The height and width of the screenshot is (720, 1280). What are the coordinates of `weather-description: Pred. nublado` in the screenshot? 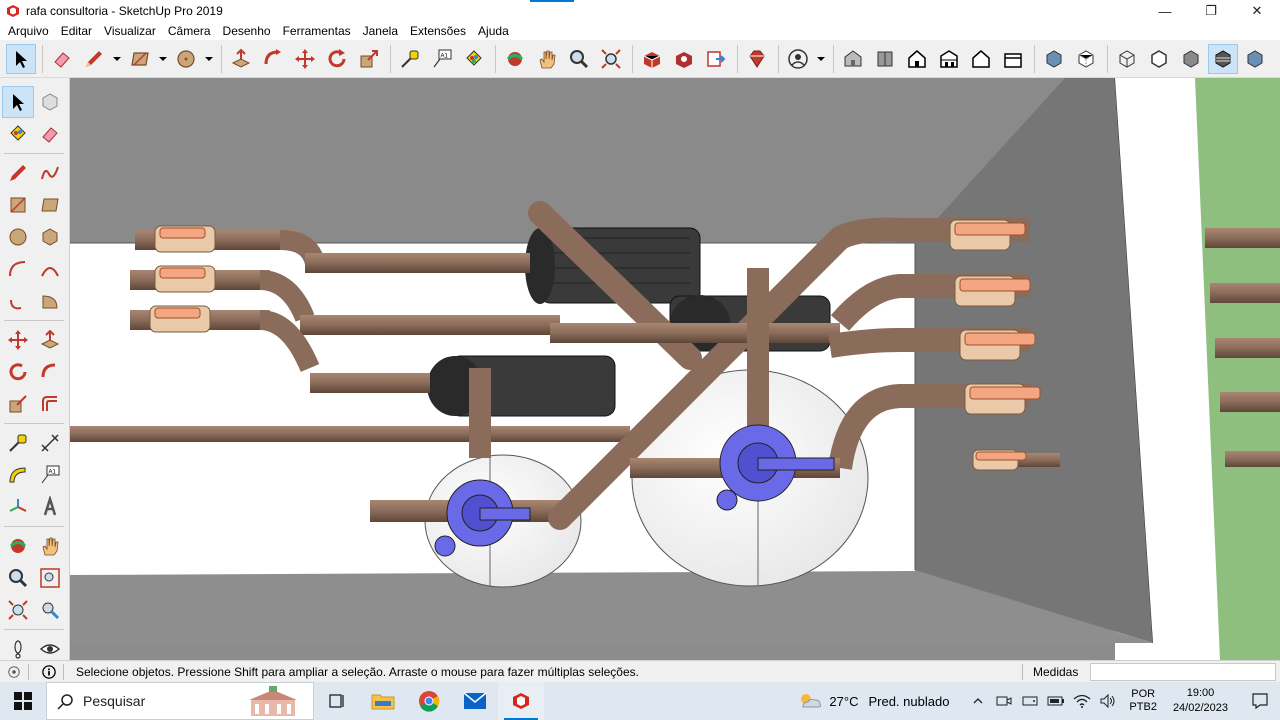 It's located at (908, 701).